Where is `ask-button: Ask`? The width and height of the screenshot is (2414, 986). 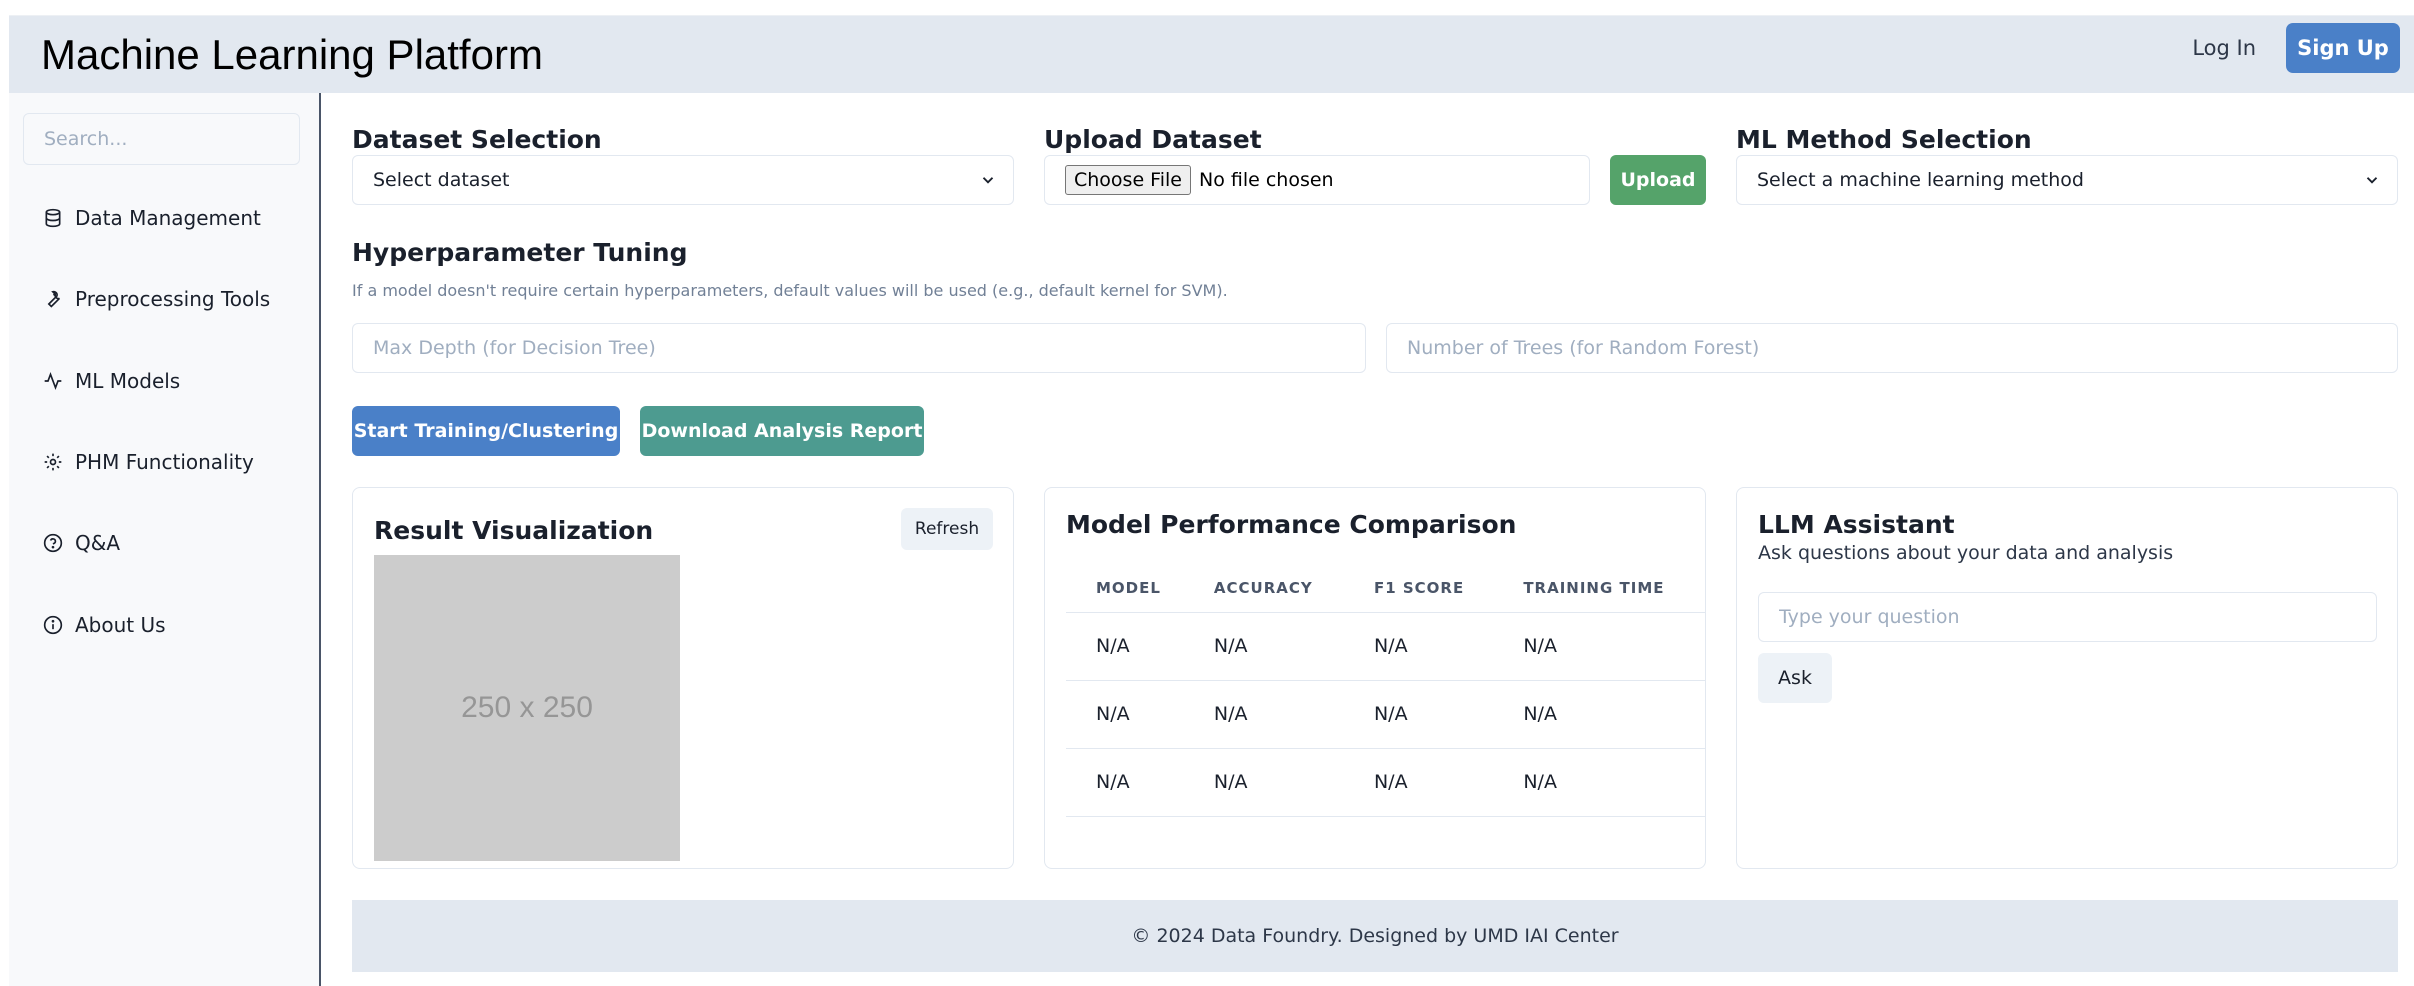 ask-button: Ask is located at coordinates (1795, 678).